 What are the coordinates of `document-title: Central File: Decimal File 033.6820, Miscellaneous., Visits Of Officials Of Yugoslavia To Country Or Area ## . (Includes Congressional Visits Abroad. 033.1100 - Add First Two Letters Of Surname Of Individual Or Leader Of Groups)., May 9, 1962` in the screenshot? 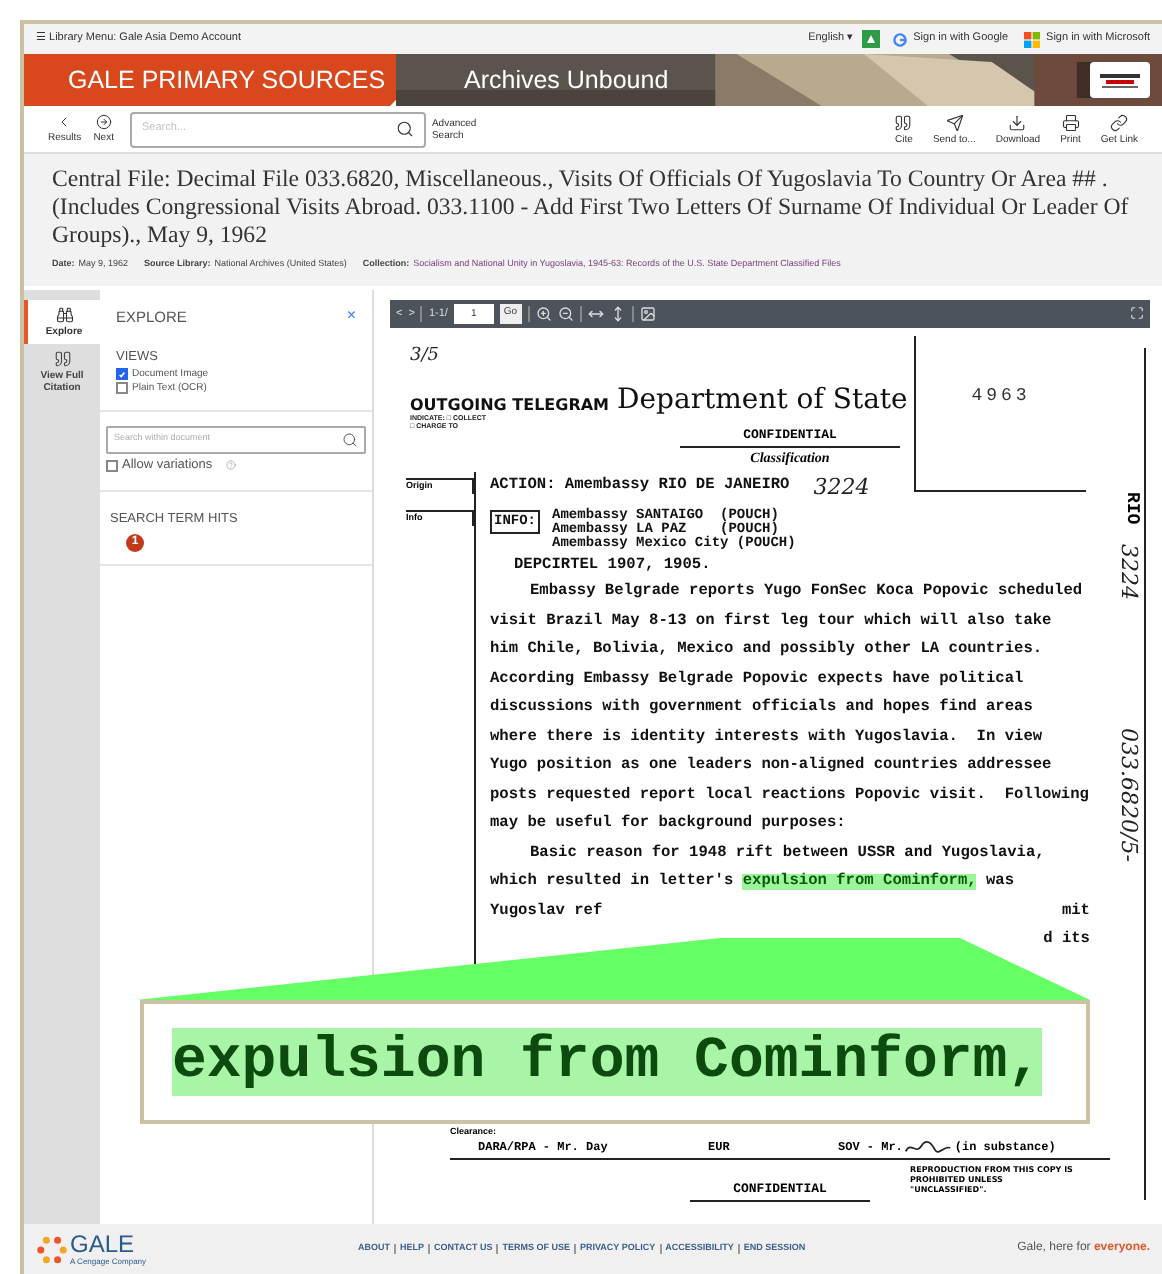 It's located at (591, 206).